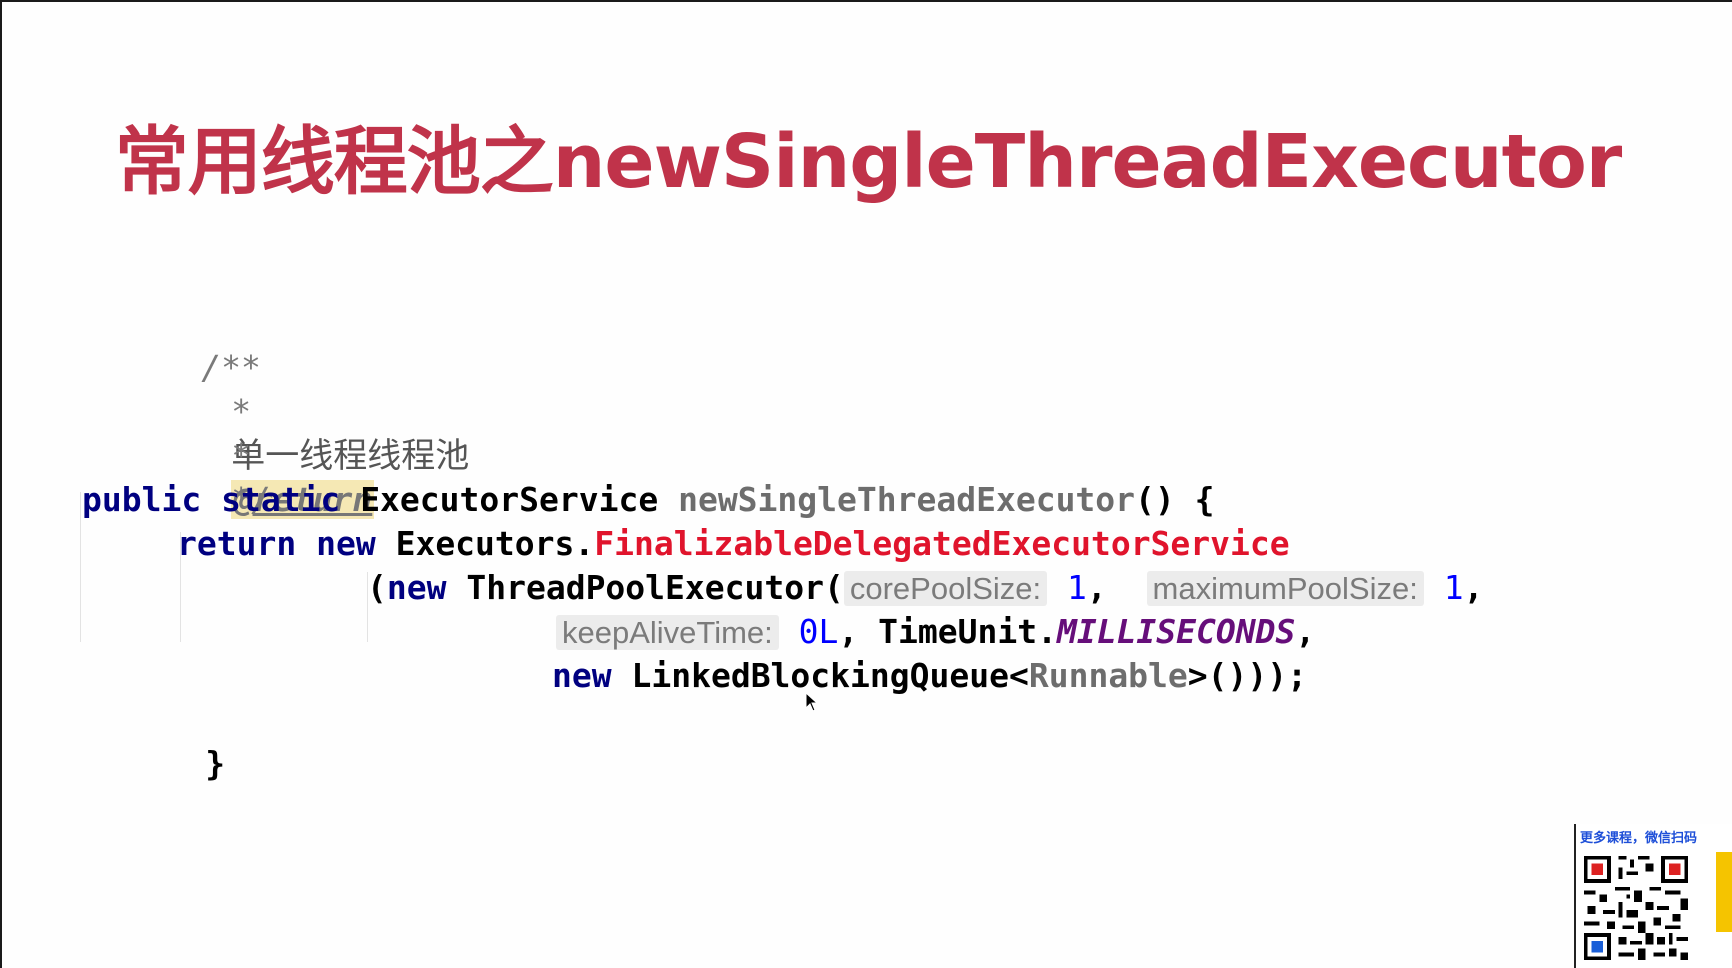 This screenshot has height=968, width=1732. Describe the element at coordinates (80, 567) in the screenshot. I see `indent-guide` at that location.